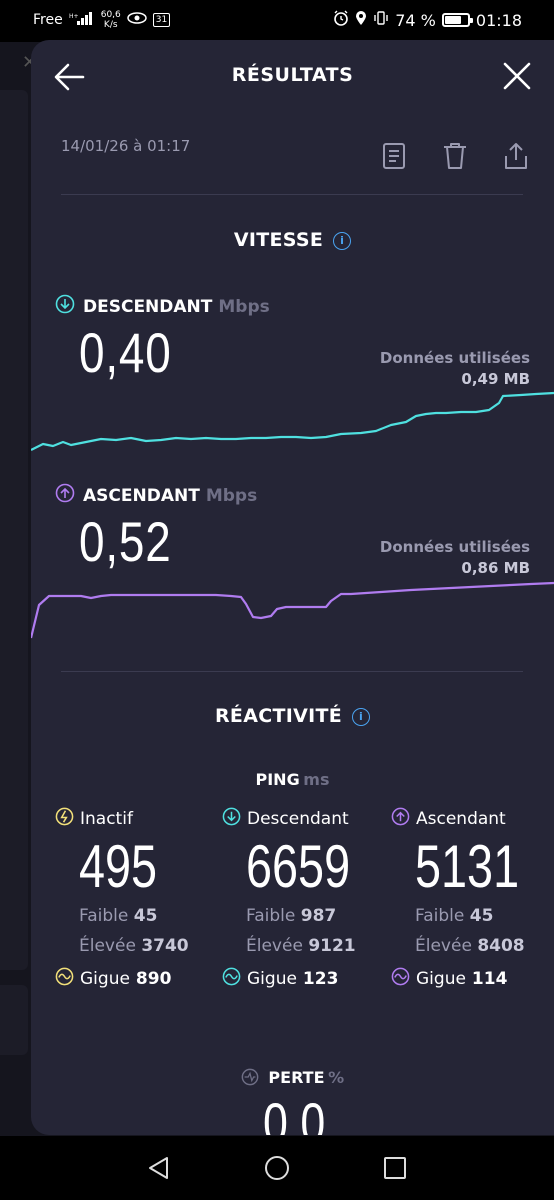 This screenshot has height=1200, width=554. I want to click on delete-button, so click(456, 157).